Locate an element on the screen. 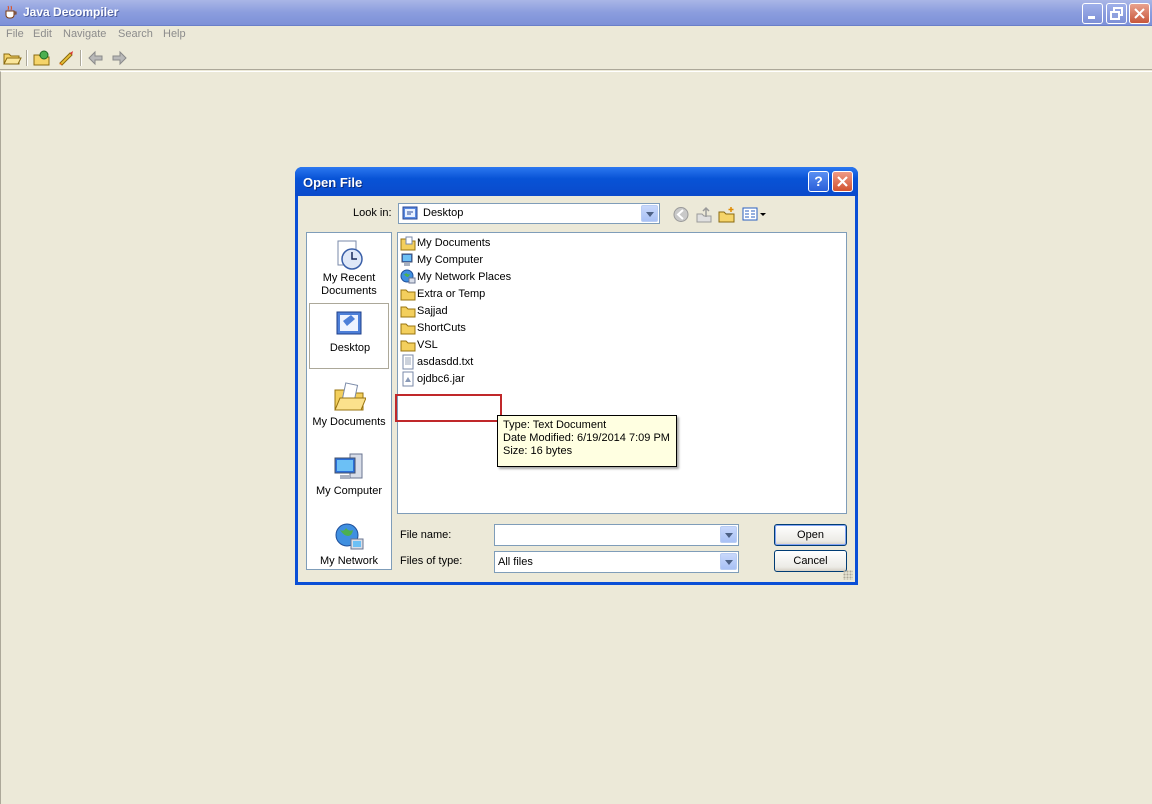  dialog-title: Open File is located at coordinates (333, 182).